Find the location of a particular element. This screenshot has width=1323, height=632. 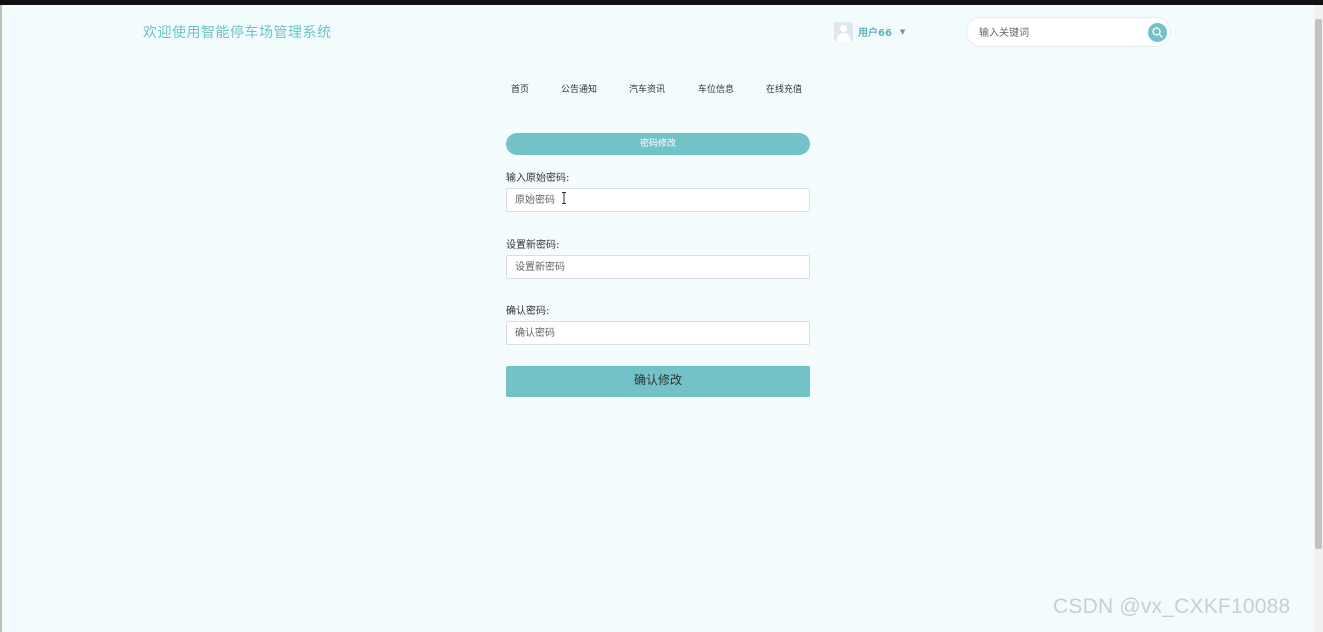

form-title: 密码修改 is located at coordinates (658, 144).